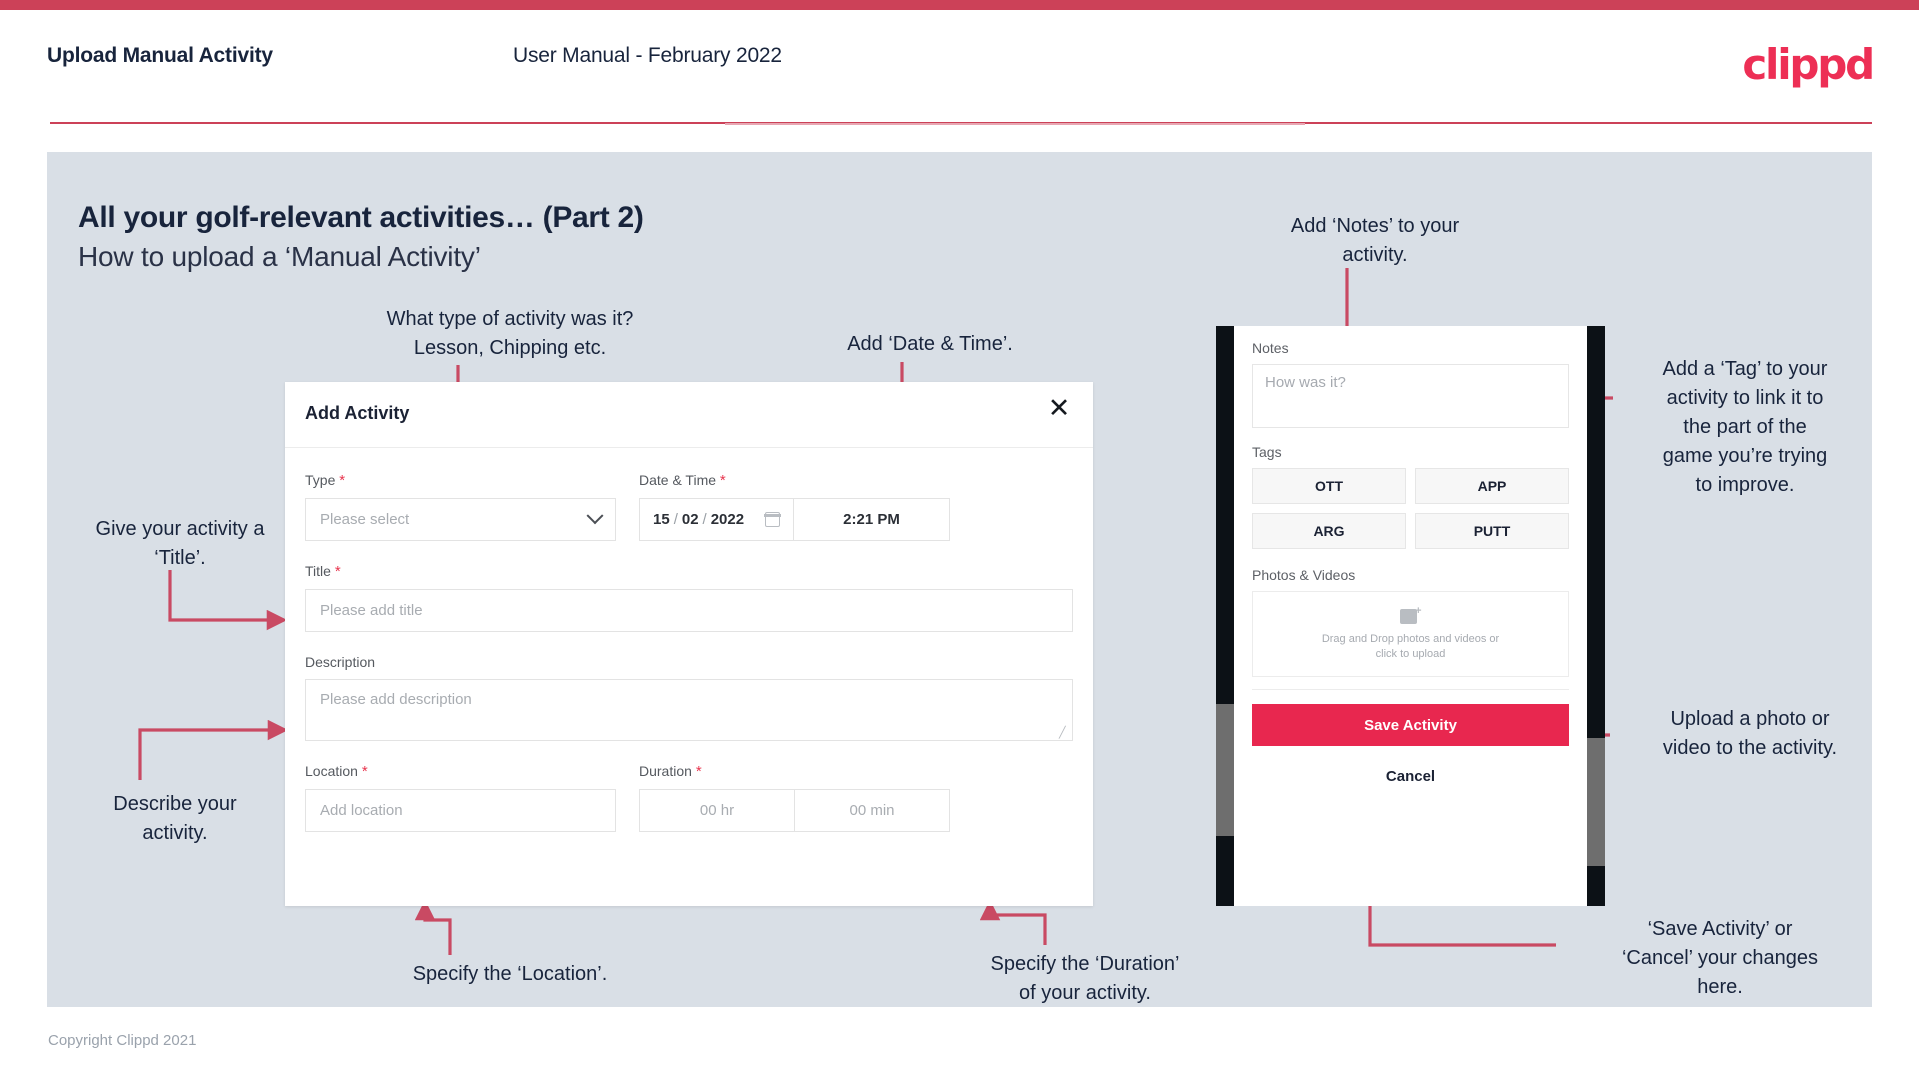 The height and width of the screenshot is (1079, 1919). Describe the element at coordinates (689, 710) in the screenshot. I see `description-textarea: Please add description ╱` at that location.